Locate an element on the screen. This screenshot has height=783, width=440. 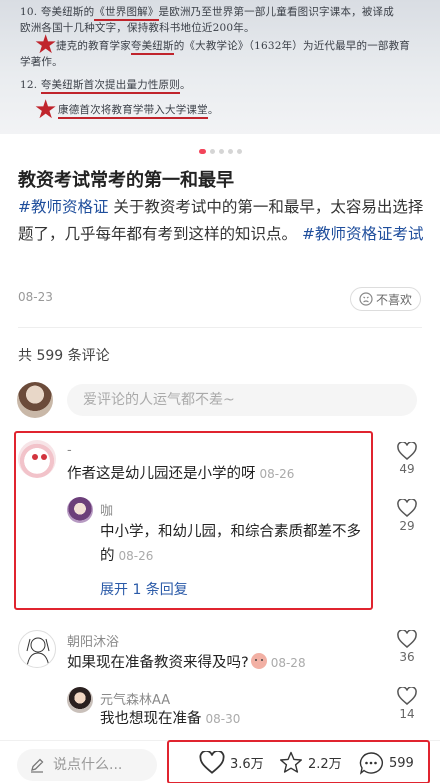
comment-date: 08-30 is located at coordinates (223, 719).